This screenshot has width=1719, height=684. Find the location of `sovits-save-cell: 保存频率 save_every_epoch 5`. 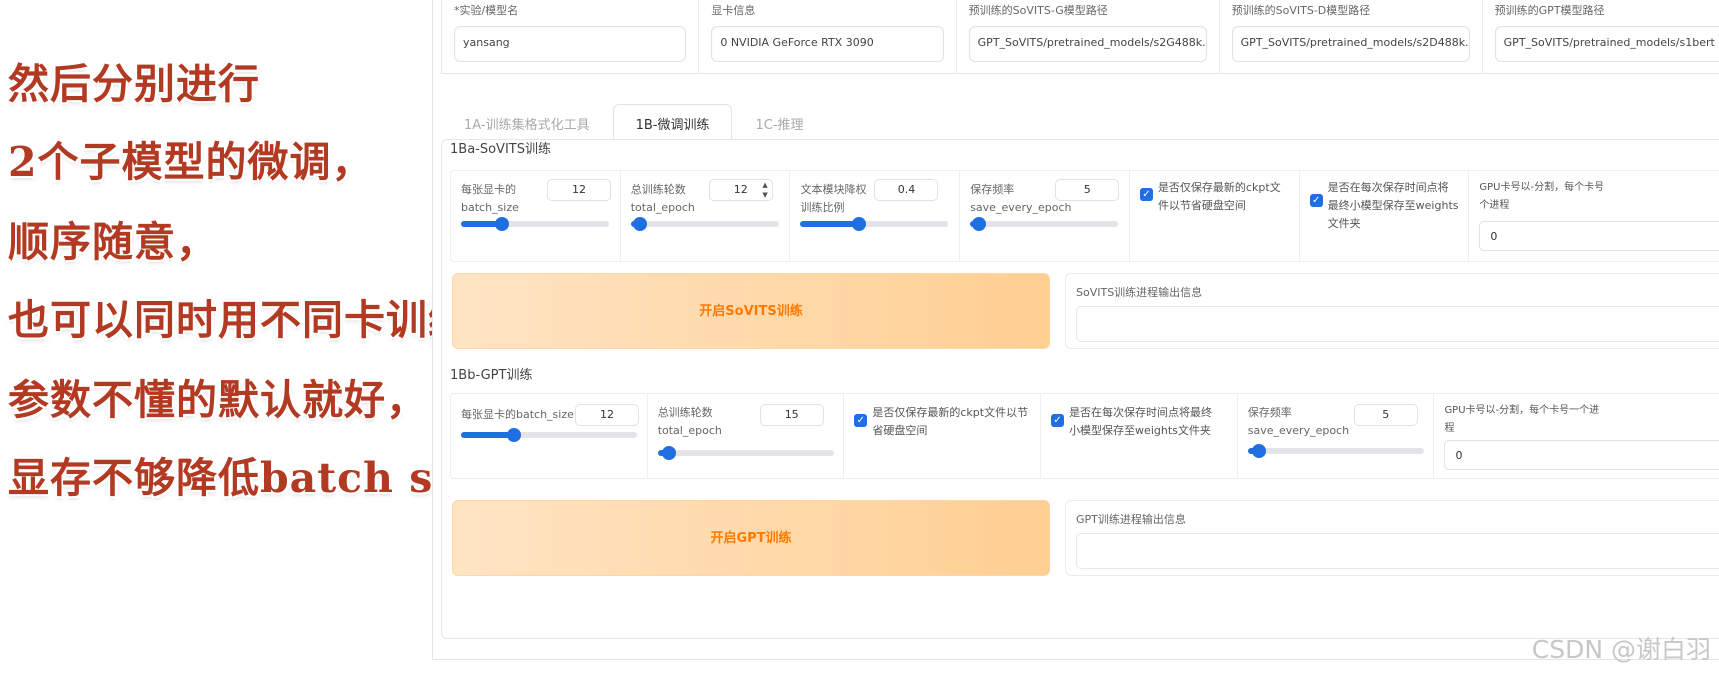

sovits-save-cell: 保存频率 save_every_epoch 5 is located at coordinates (1045, 216).